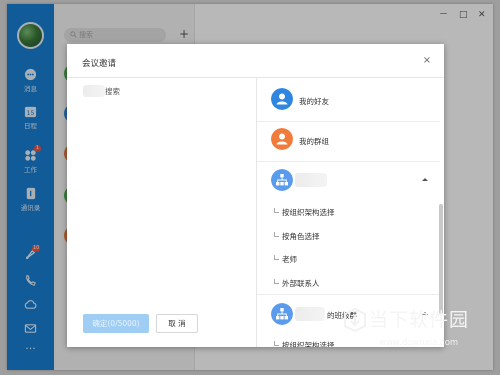 This screenshot has width=500, height=375. What do you see at coordinates (419, 320) in the screenshot?
I see `watermark-brand: 当下软件园` at bounding box center [419, 320].